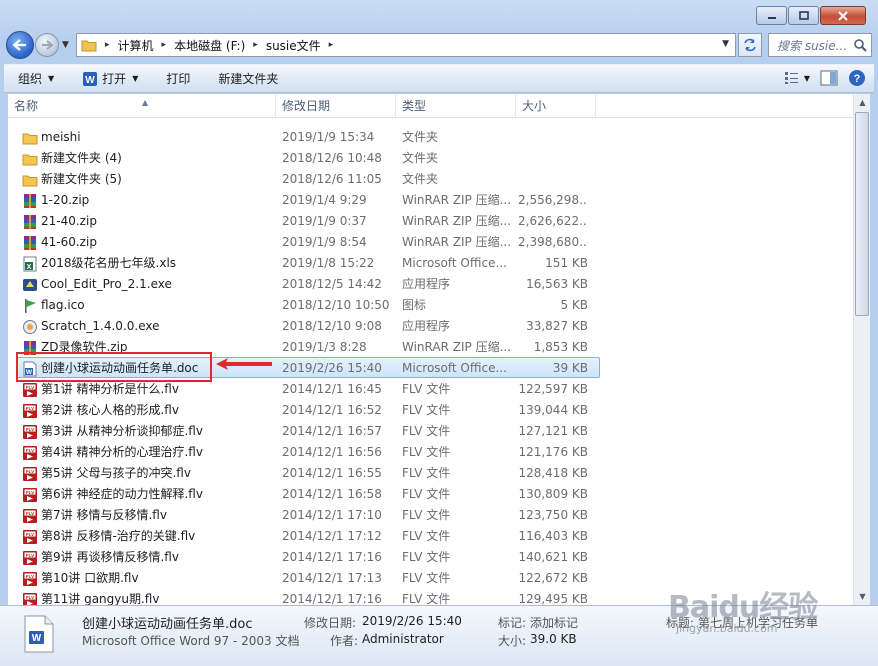  Describe the element at coordinates (20, 45) in the screenshot. I see `back-button` at that location.